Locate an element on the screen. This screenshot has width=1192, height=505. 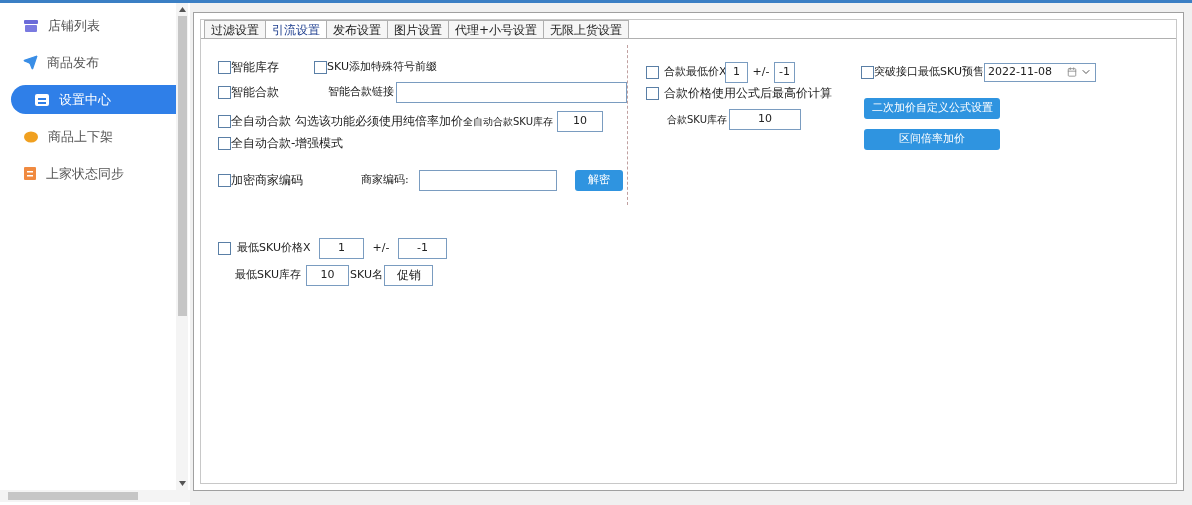
tab: 发布设置 is located at coordinates (357, 29).